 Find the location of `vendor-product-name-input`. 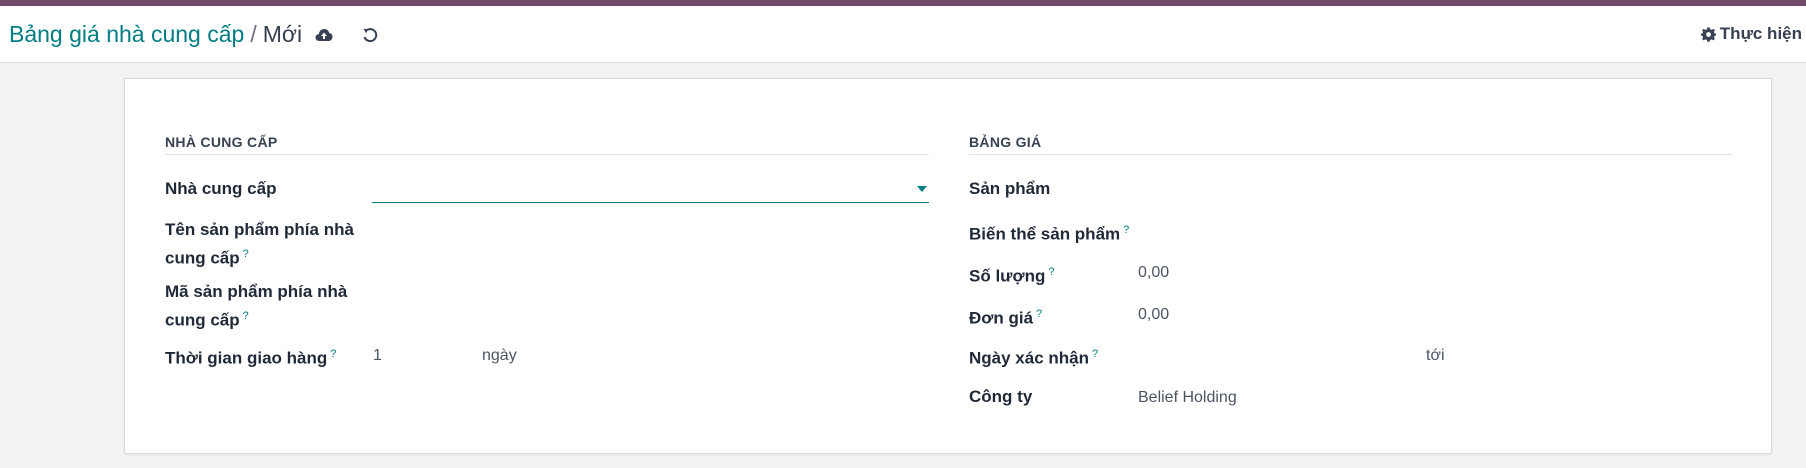

vendor-product-name-input is located at coordinates (650, 241).